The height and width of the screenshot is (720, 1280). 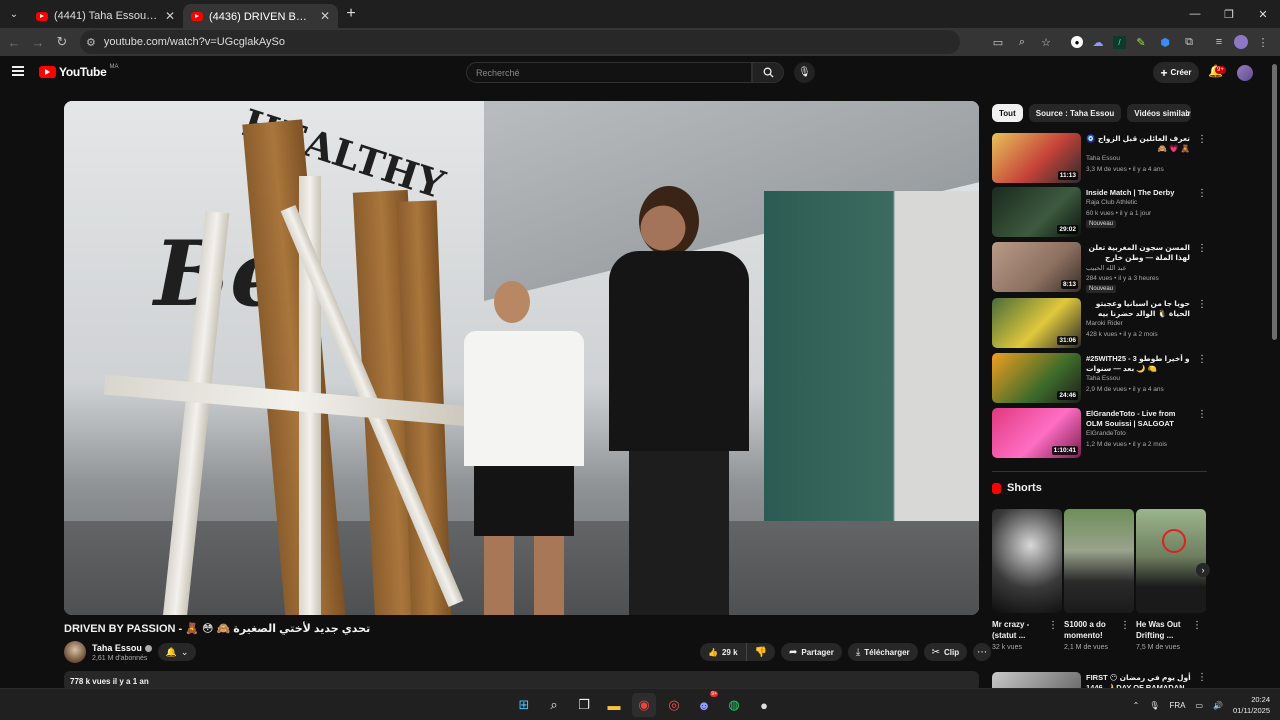 What do you see at coordinates (1203, 570) in the screenshot?
I see `shorts-next-chevron-icon: ›` at bounding box center [1203, 570].